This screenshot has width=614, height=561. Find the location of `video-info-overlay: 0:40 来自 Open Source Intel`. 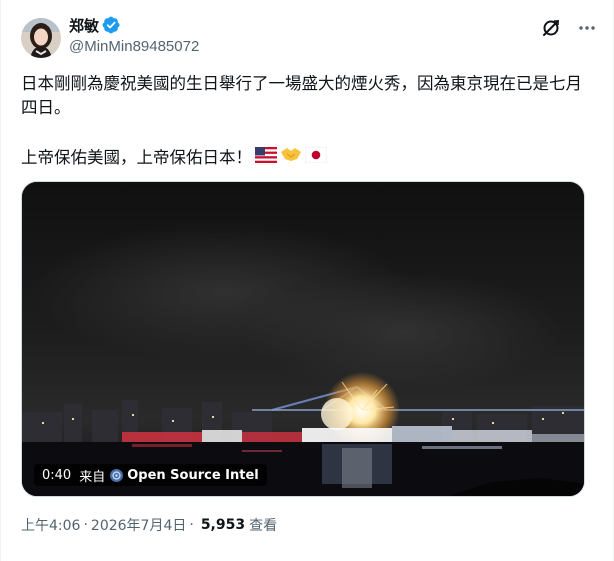

video-info-overlay: 0:40 来自 Open Source Intel is located at coordinates (150, 475).